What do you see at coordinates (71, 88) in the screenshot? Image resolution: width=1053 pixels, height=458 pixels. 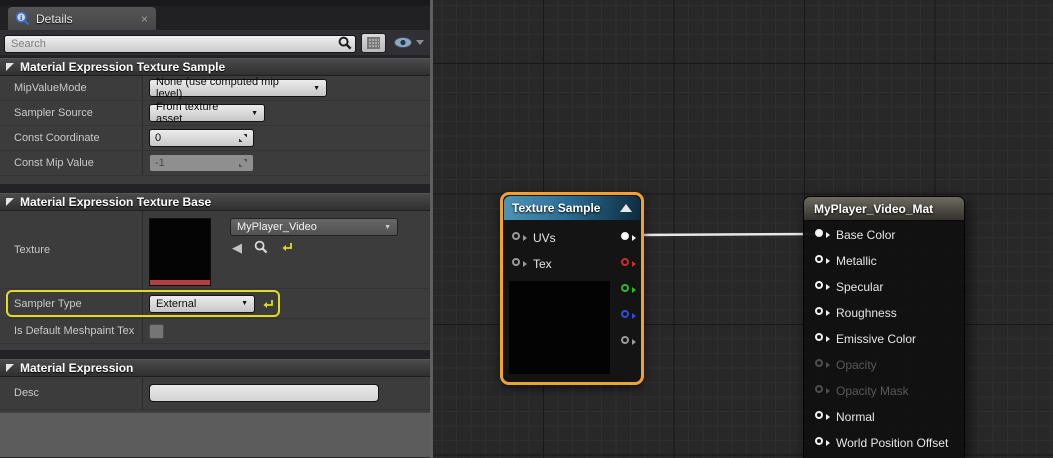 I see `property-label: MipValueMode` at bounding box center [71, 88].